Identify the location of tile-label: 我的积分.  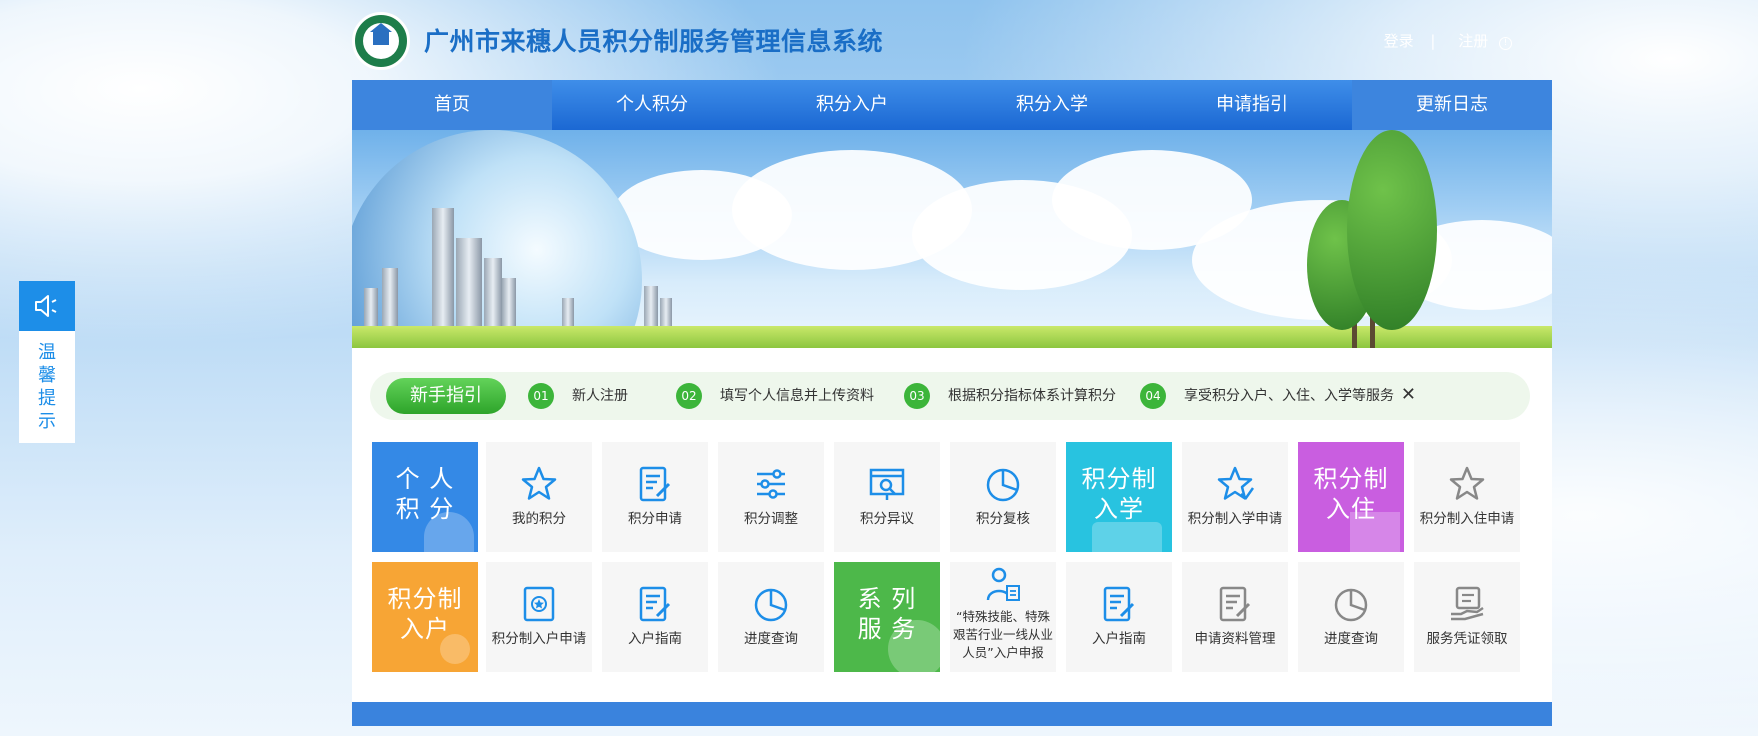
(539, 519).